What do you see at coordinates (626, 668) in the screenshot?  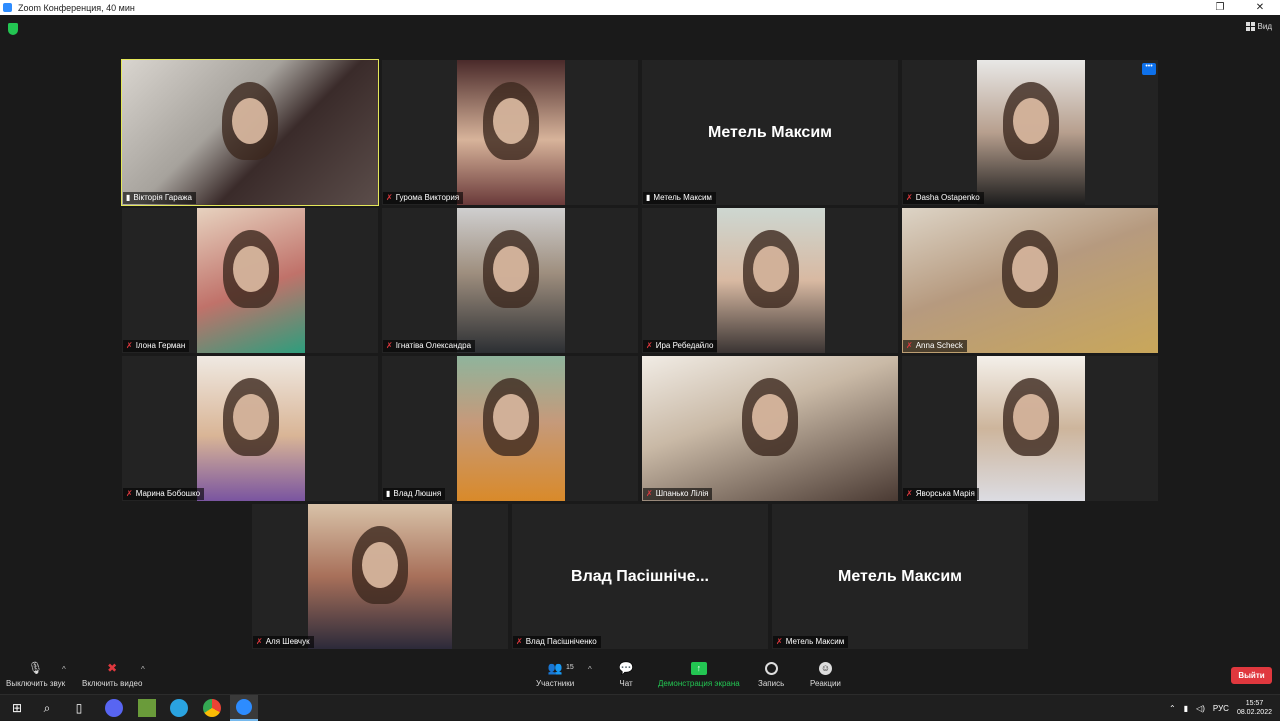 I see `chat-icon: 💬` at bounding box center [626, 668].